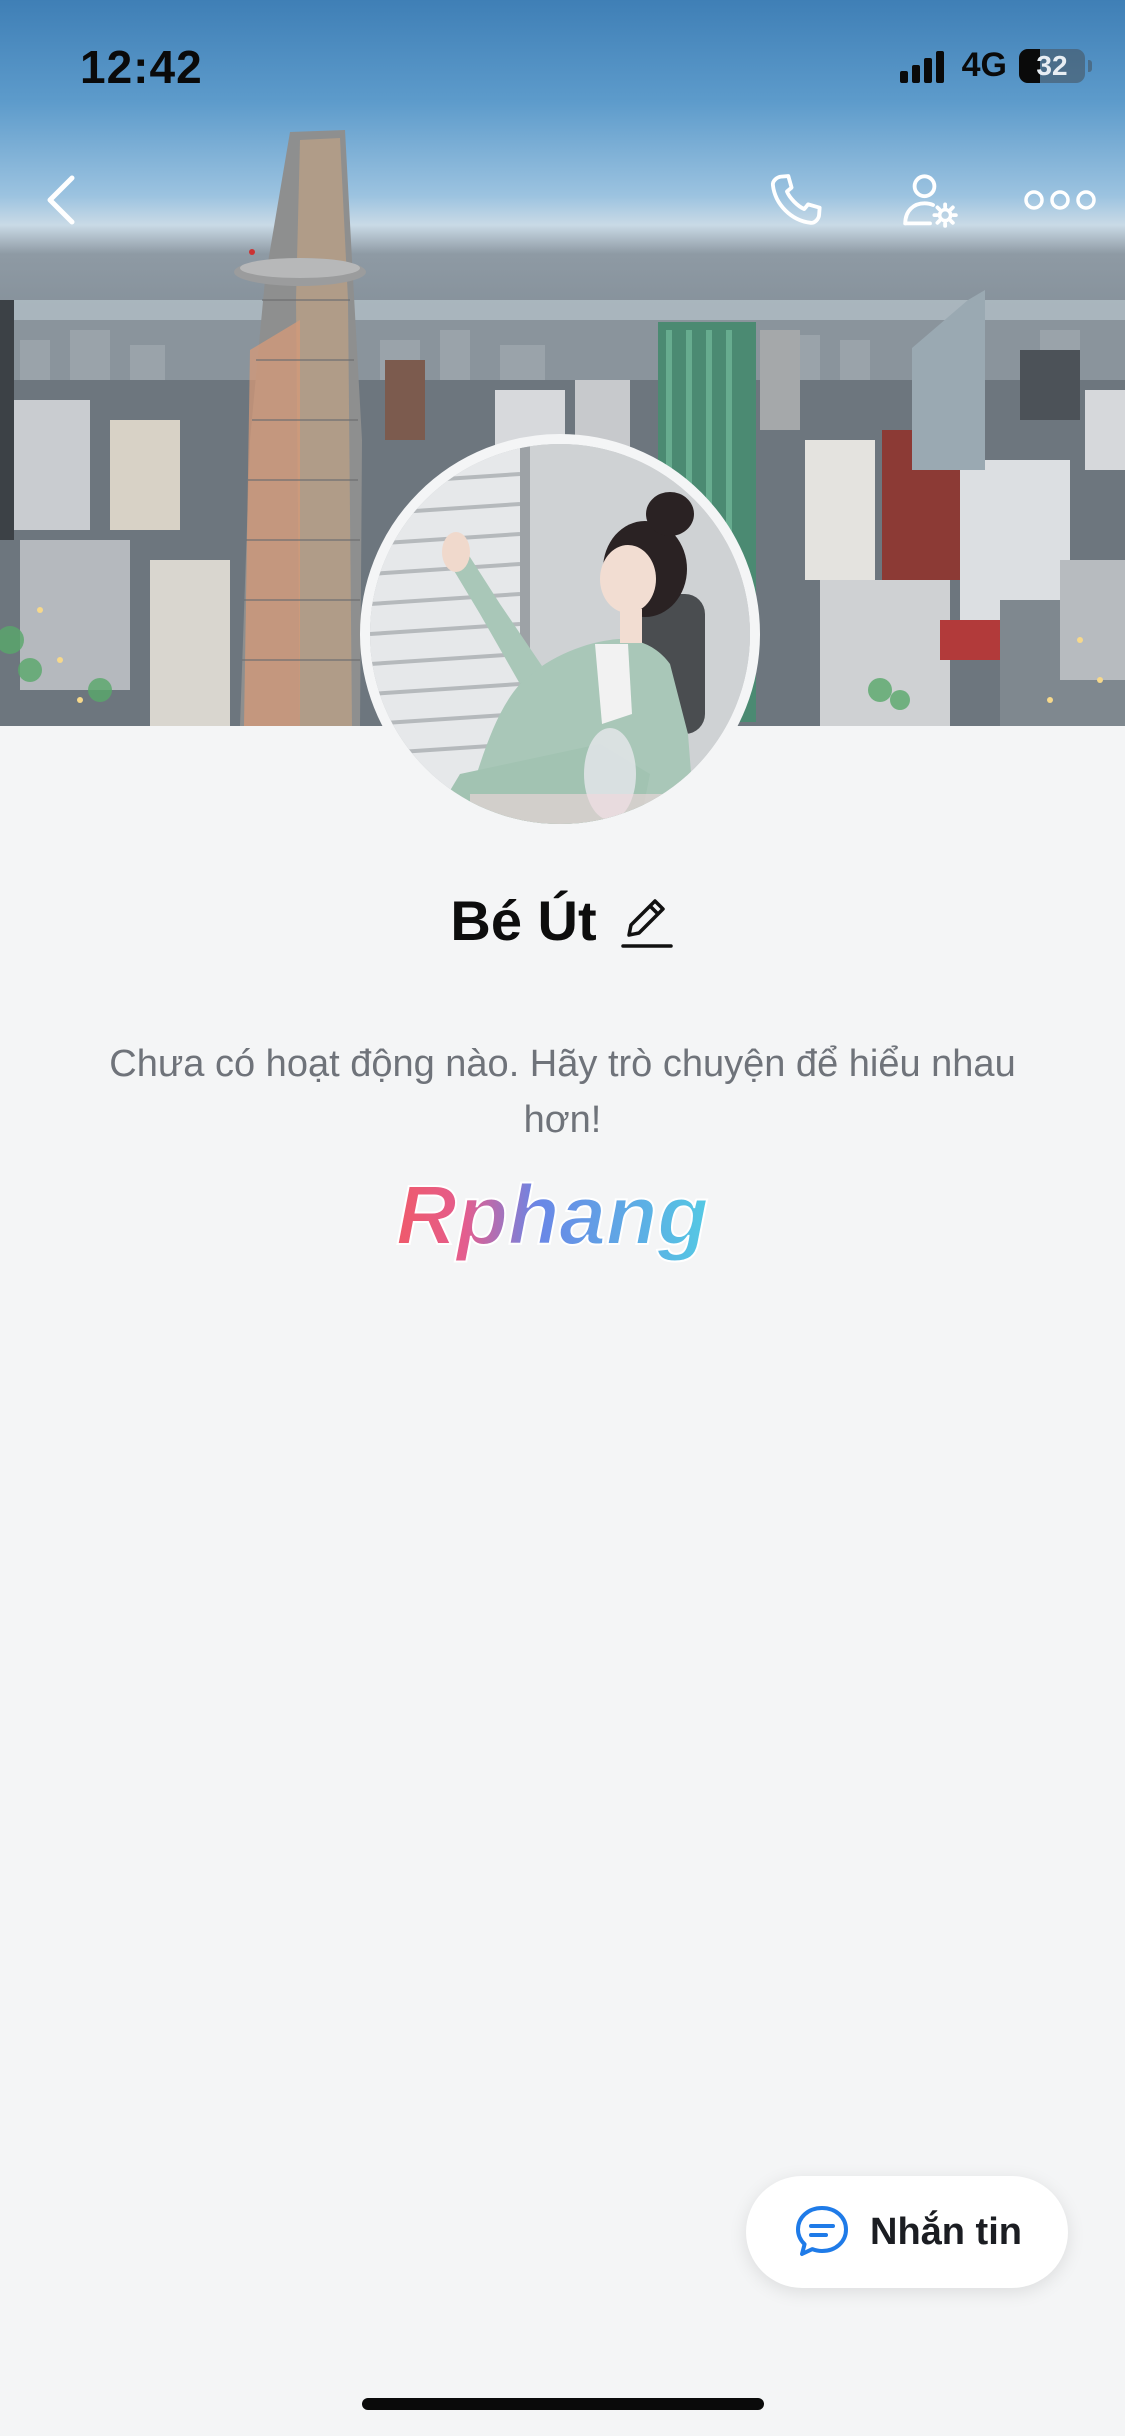 The height and width of the screenshot is (2436, 1125). I want to click on battery-percentage: 32, so click(1052, 65).